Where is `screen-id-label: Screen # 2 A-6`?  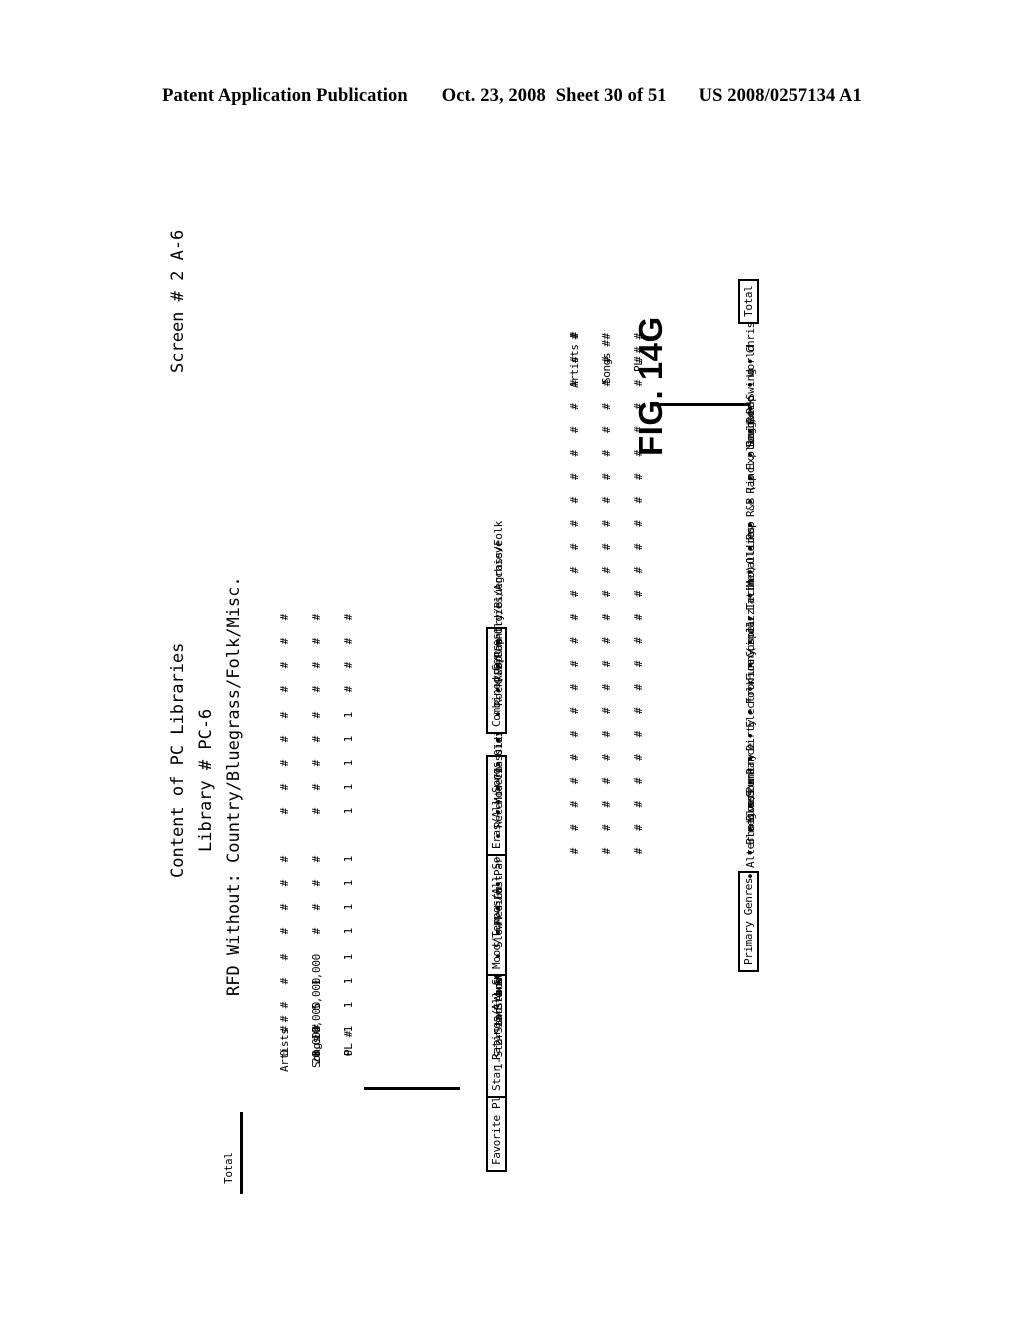 screen-id-label: Screen # 2 A-6 is located at coordinates (178, 301).